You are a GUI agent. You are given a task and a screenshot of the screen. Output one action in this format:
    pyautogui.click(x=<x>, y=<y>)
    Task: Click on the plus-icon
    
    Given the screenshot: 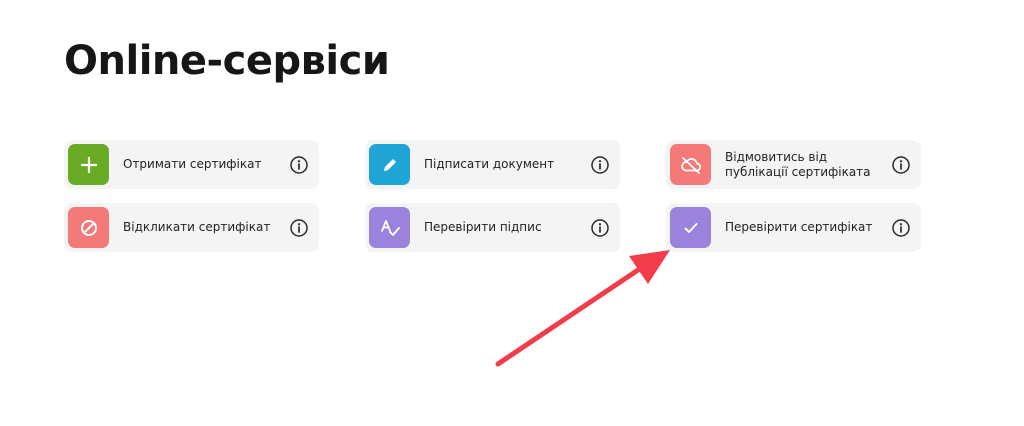 What is the action you would take?
    pyautogui.click(x=88, y=164)
    